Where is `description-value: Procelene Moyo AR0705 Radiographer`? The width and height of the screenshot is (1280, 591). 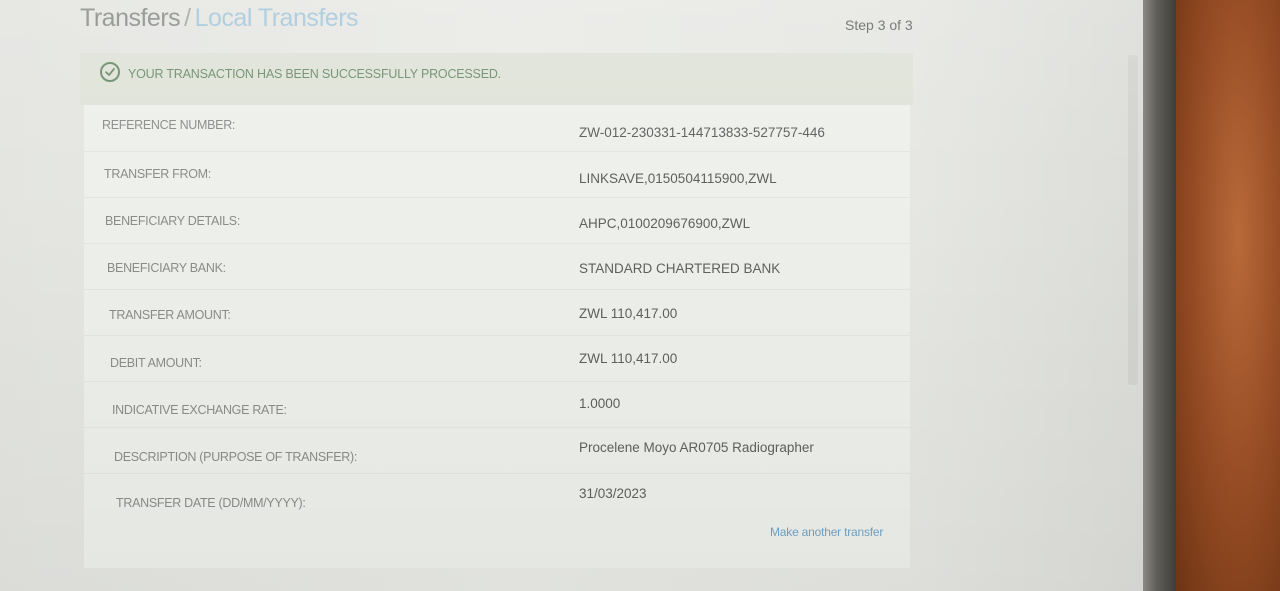 description-value: Procelene Moyo AR0705 Radiographer is located at coordinates (696, 447).